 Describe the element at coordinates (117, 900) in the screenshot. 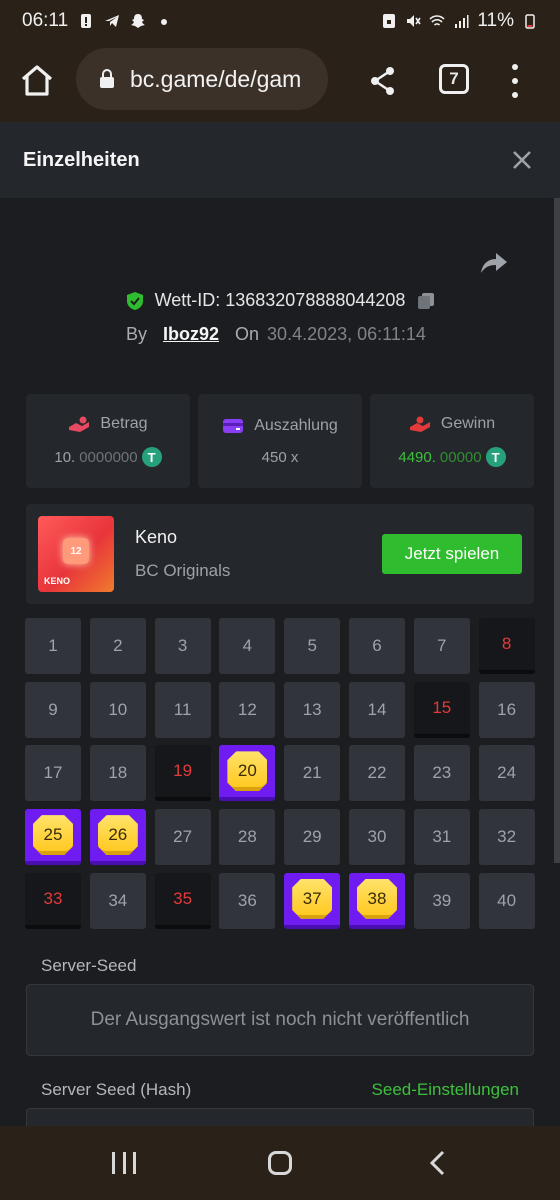

I see `keno-cell-34: 34` at that location.